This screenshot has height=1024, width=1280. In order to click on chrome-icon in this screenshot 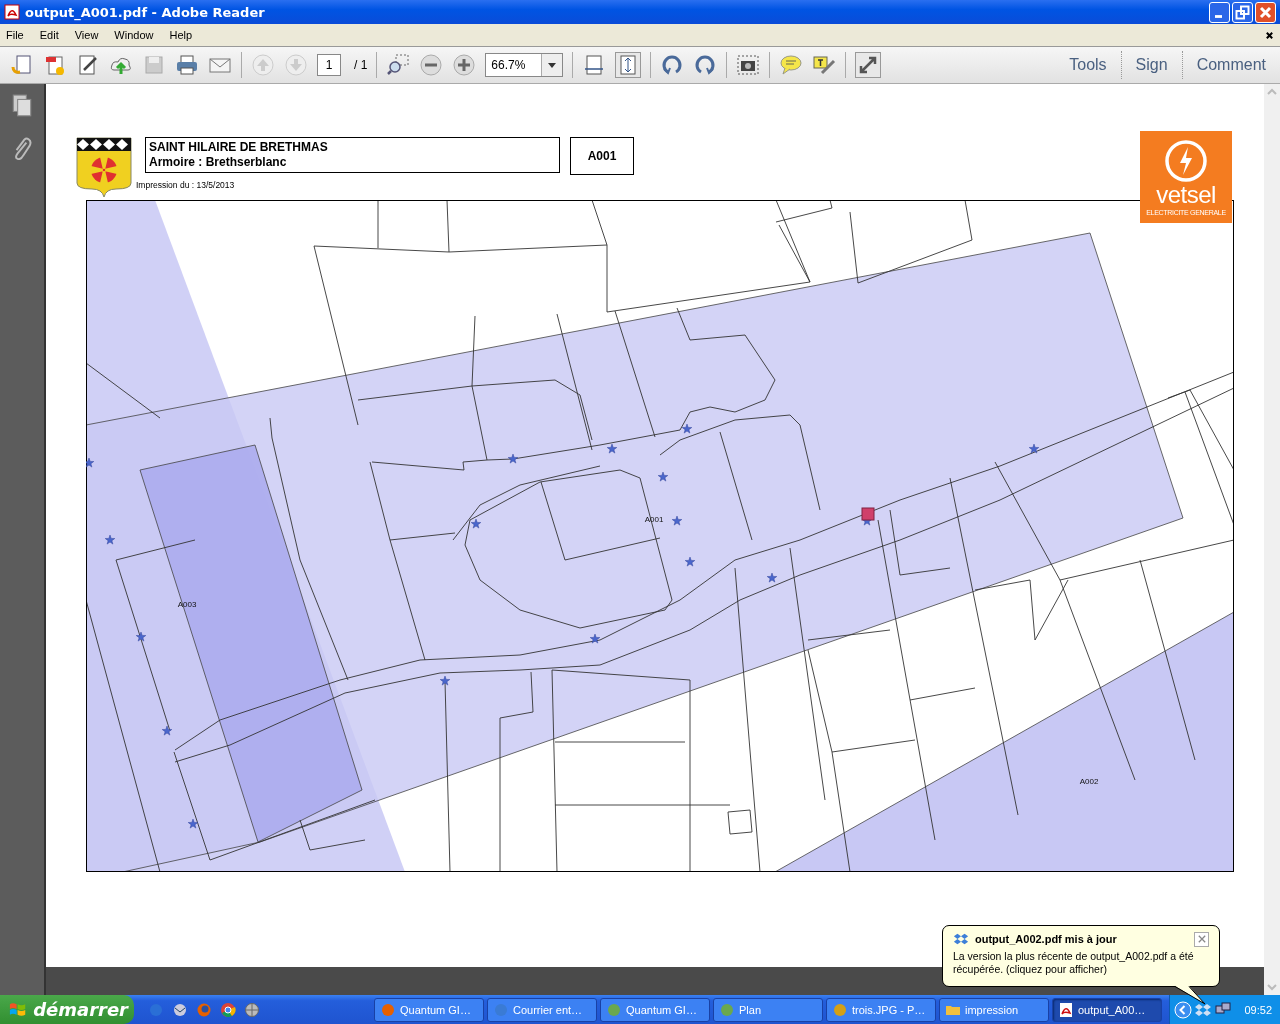, I will do `click(228, 1009)`.